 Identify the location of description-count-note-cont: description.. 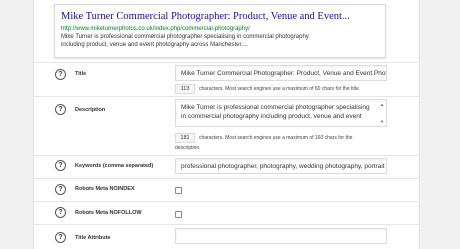
(188, 148).